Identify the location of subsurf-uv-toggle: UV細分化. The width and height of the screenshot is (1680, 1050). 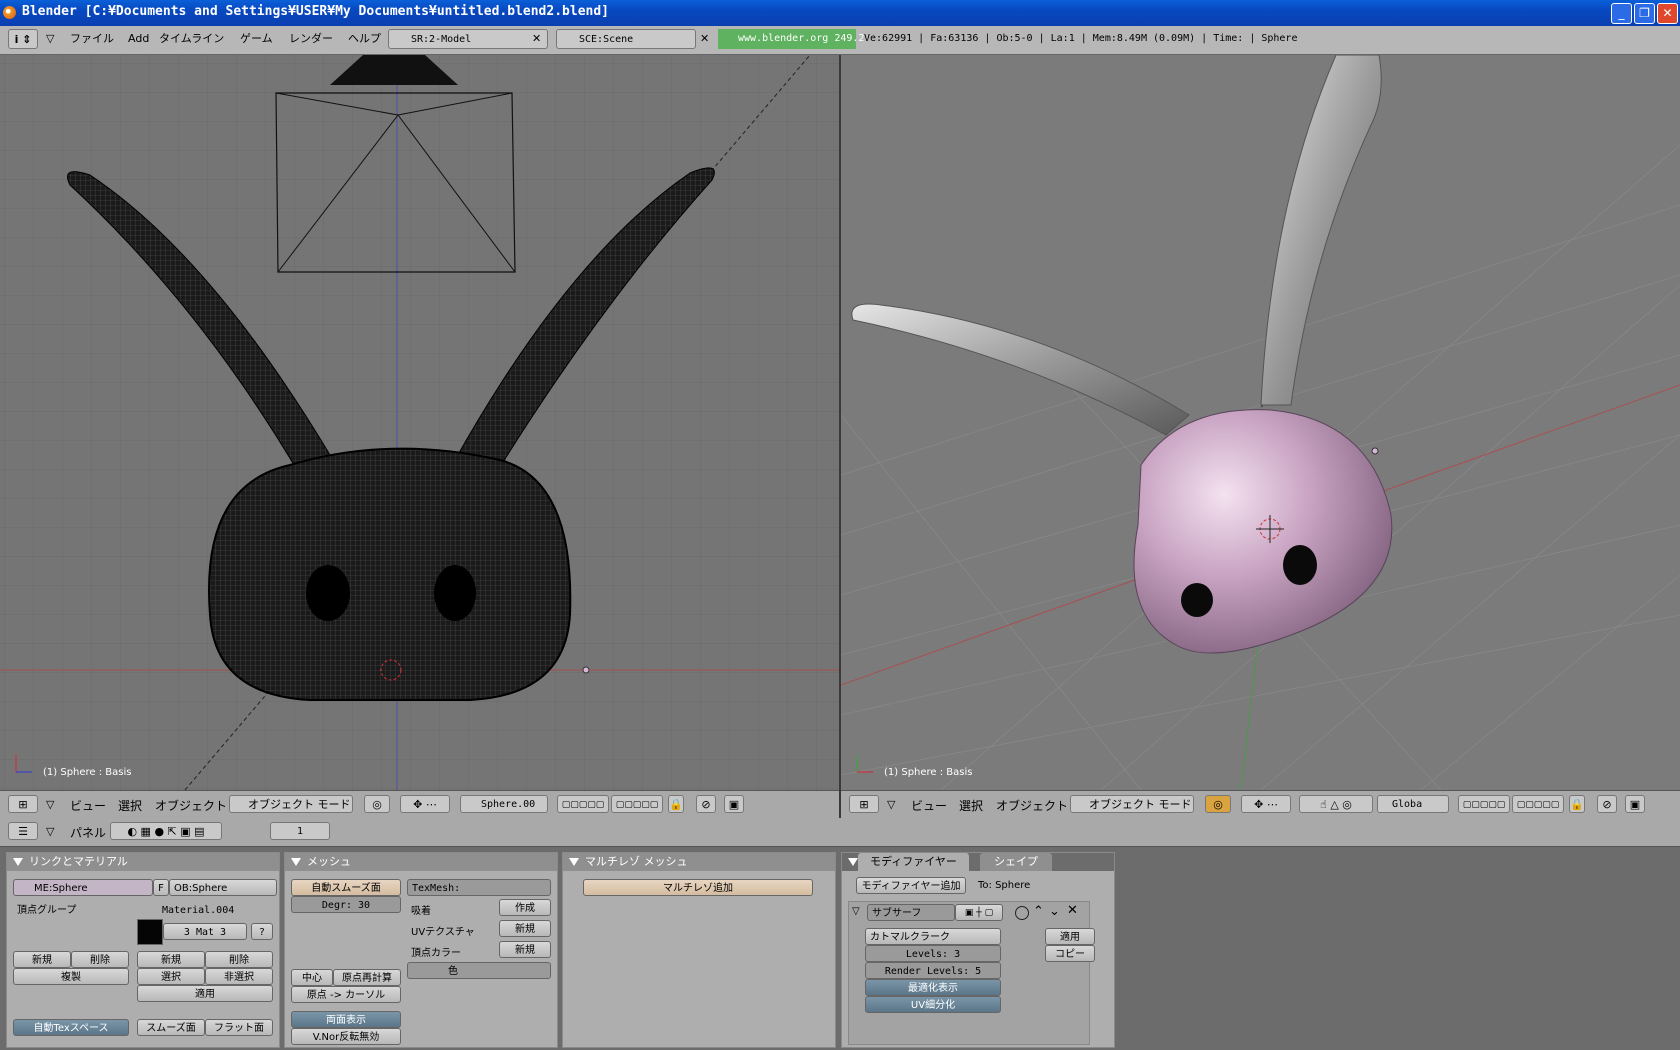
(933, 1004).